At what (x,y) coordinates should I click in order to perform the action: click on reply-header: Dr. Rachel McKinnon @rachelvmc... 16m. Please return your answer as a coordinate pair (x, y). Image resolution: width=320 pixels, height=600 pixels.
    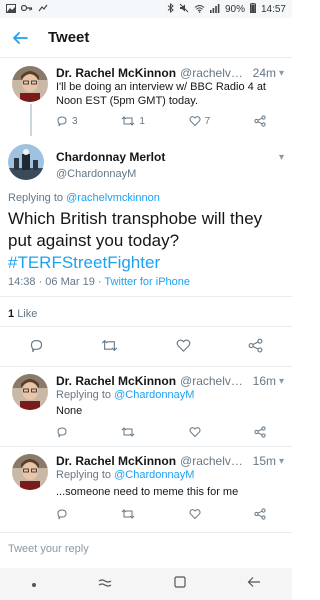
    Looking at the image, I should click on (166, 381).